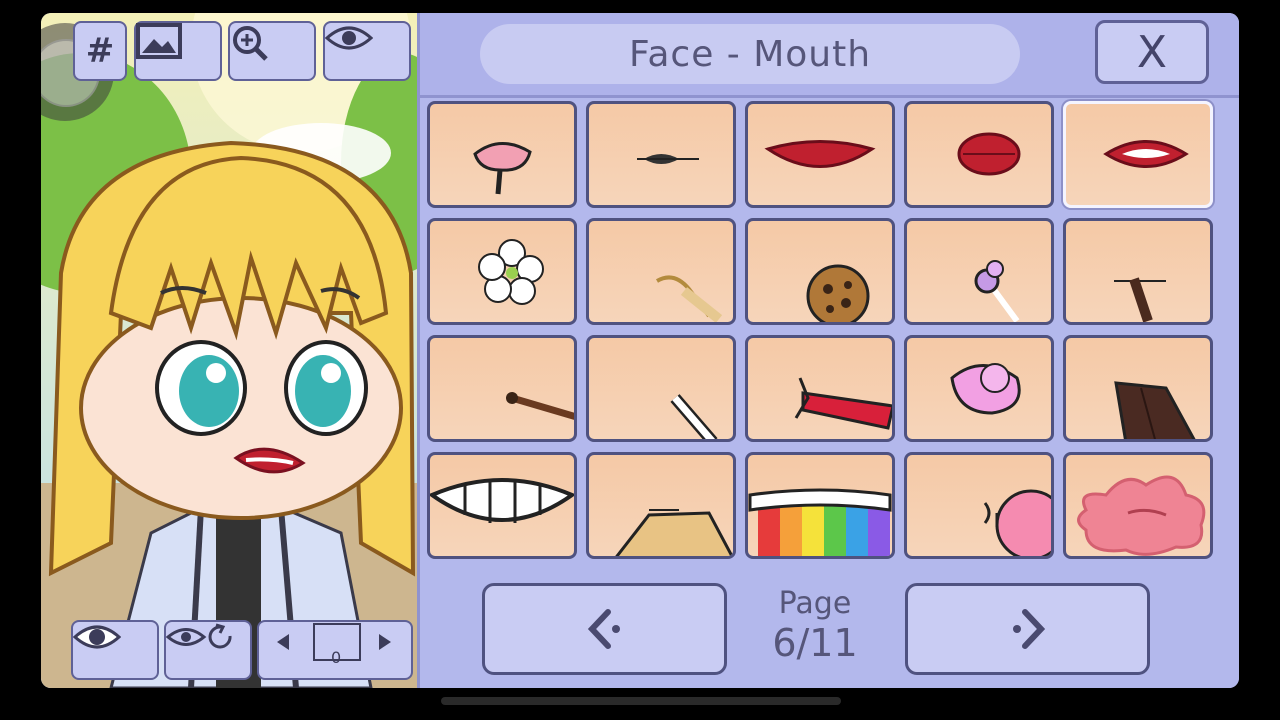  What do you see at coordinates (979, 154) in the screenshot?
I see `mouth-item-pouty-lips` at bounding box center [979, 154].